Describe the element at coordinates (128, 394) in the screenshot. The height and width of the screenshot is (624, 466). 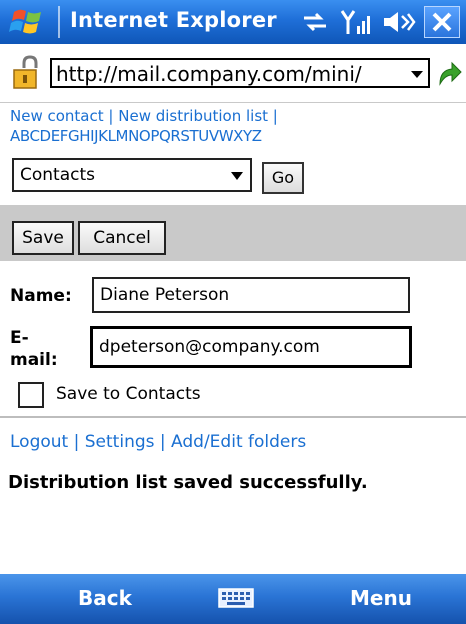
I see `save-to-contacts-label: Save to Contacts` at that location.